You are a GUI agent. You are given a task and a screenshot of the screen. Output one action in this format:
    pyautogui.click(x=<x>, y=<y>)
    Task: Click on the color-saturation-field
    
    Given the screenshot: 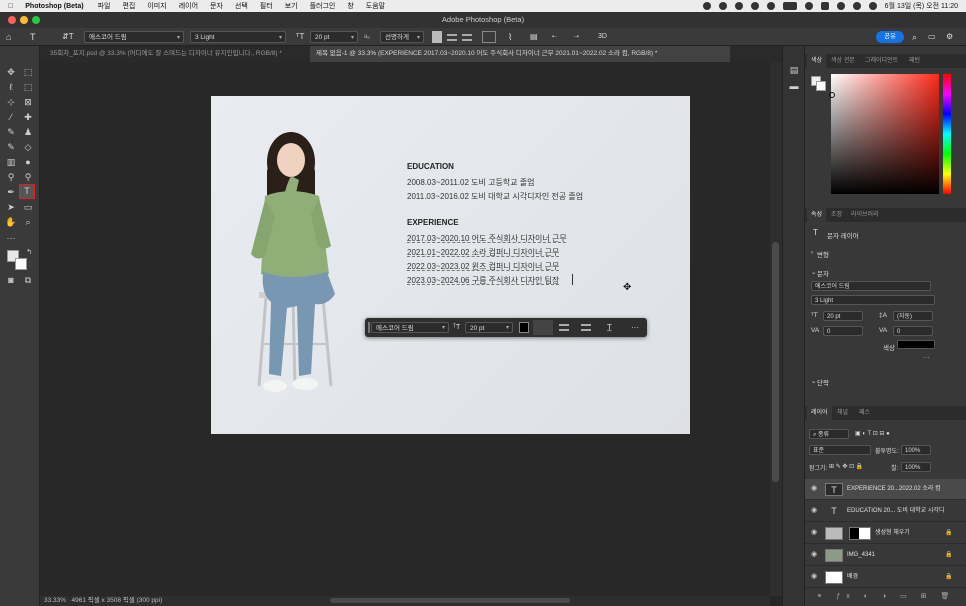 What is the action you would take?
    pyautogui.click(x=885, y=134)
    